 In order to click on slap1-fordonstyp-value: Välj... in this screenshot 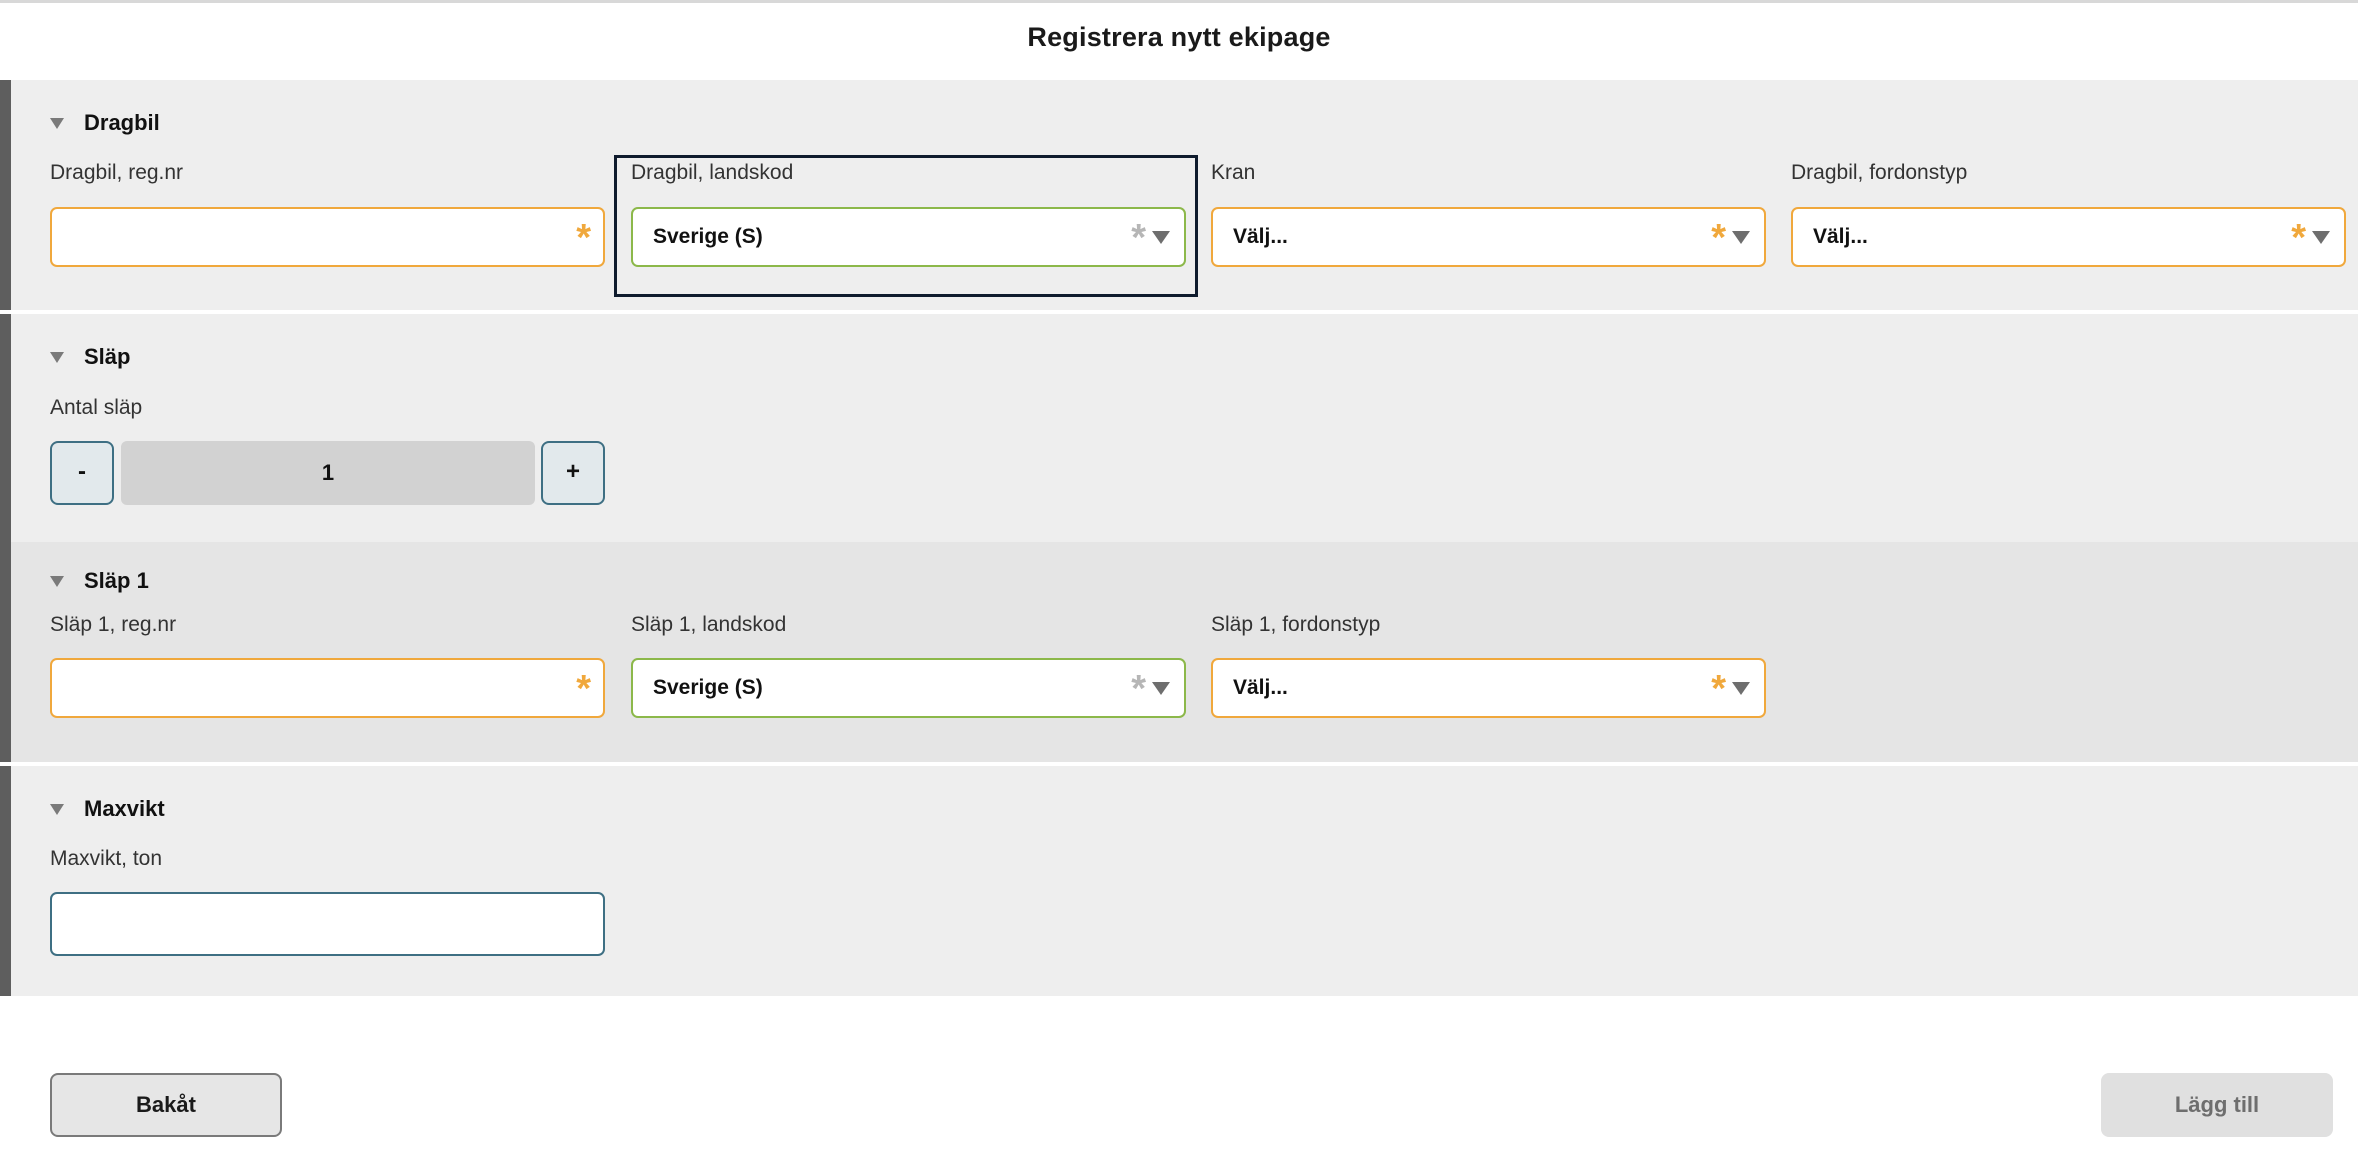, I will do `click(1260, 687)`.